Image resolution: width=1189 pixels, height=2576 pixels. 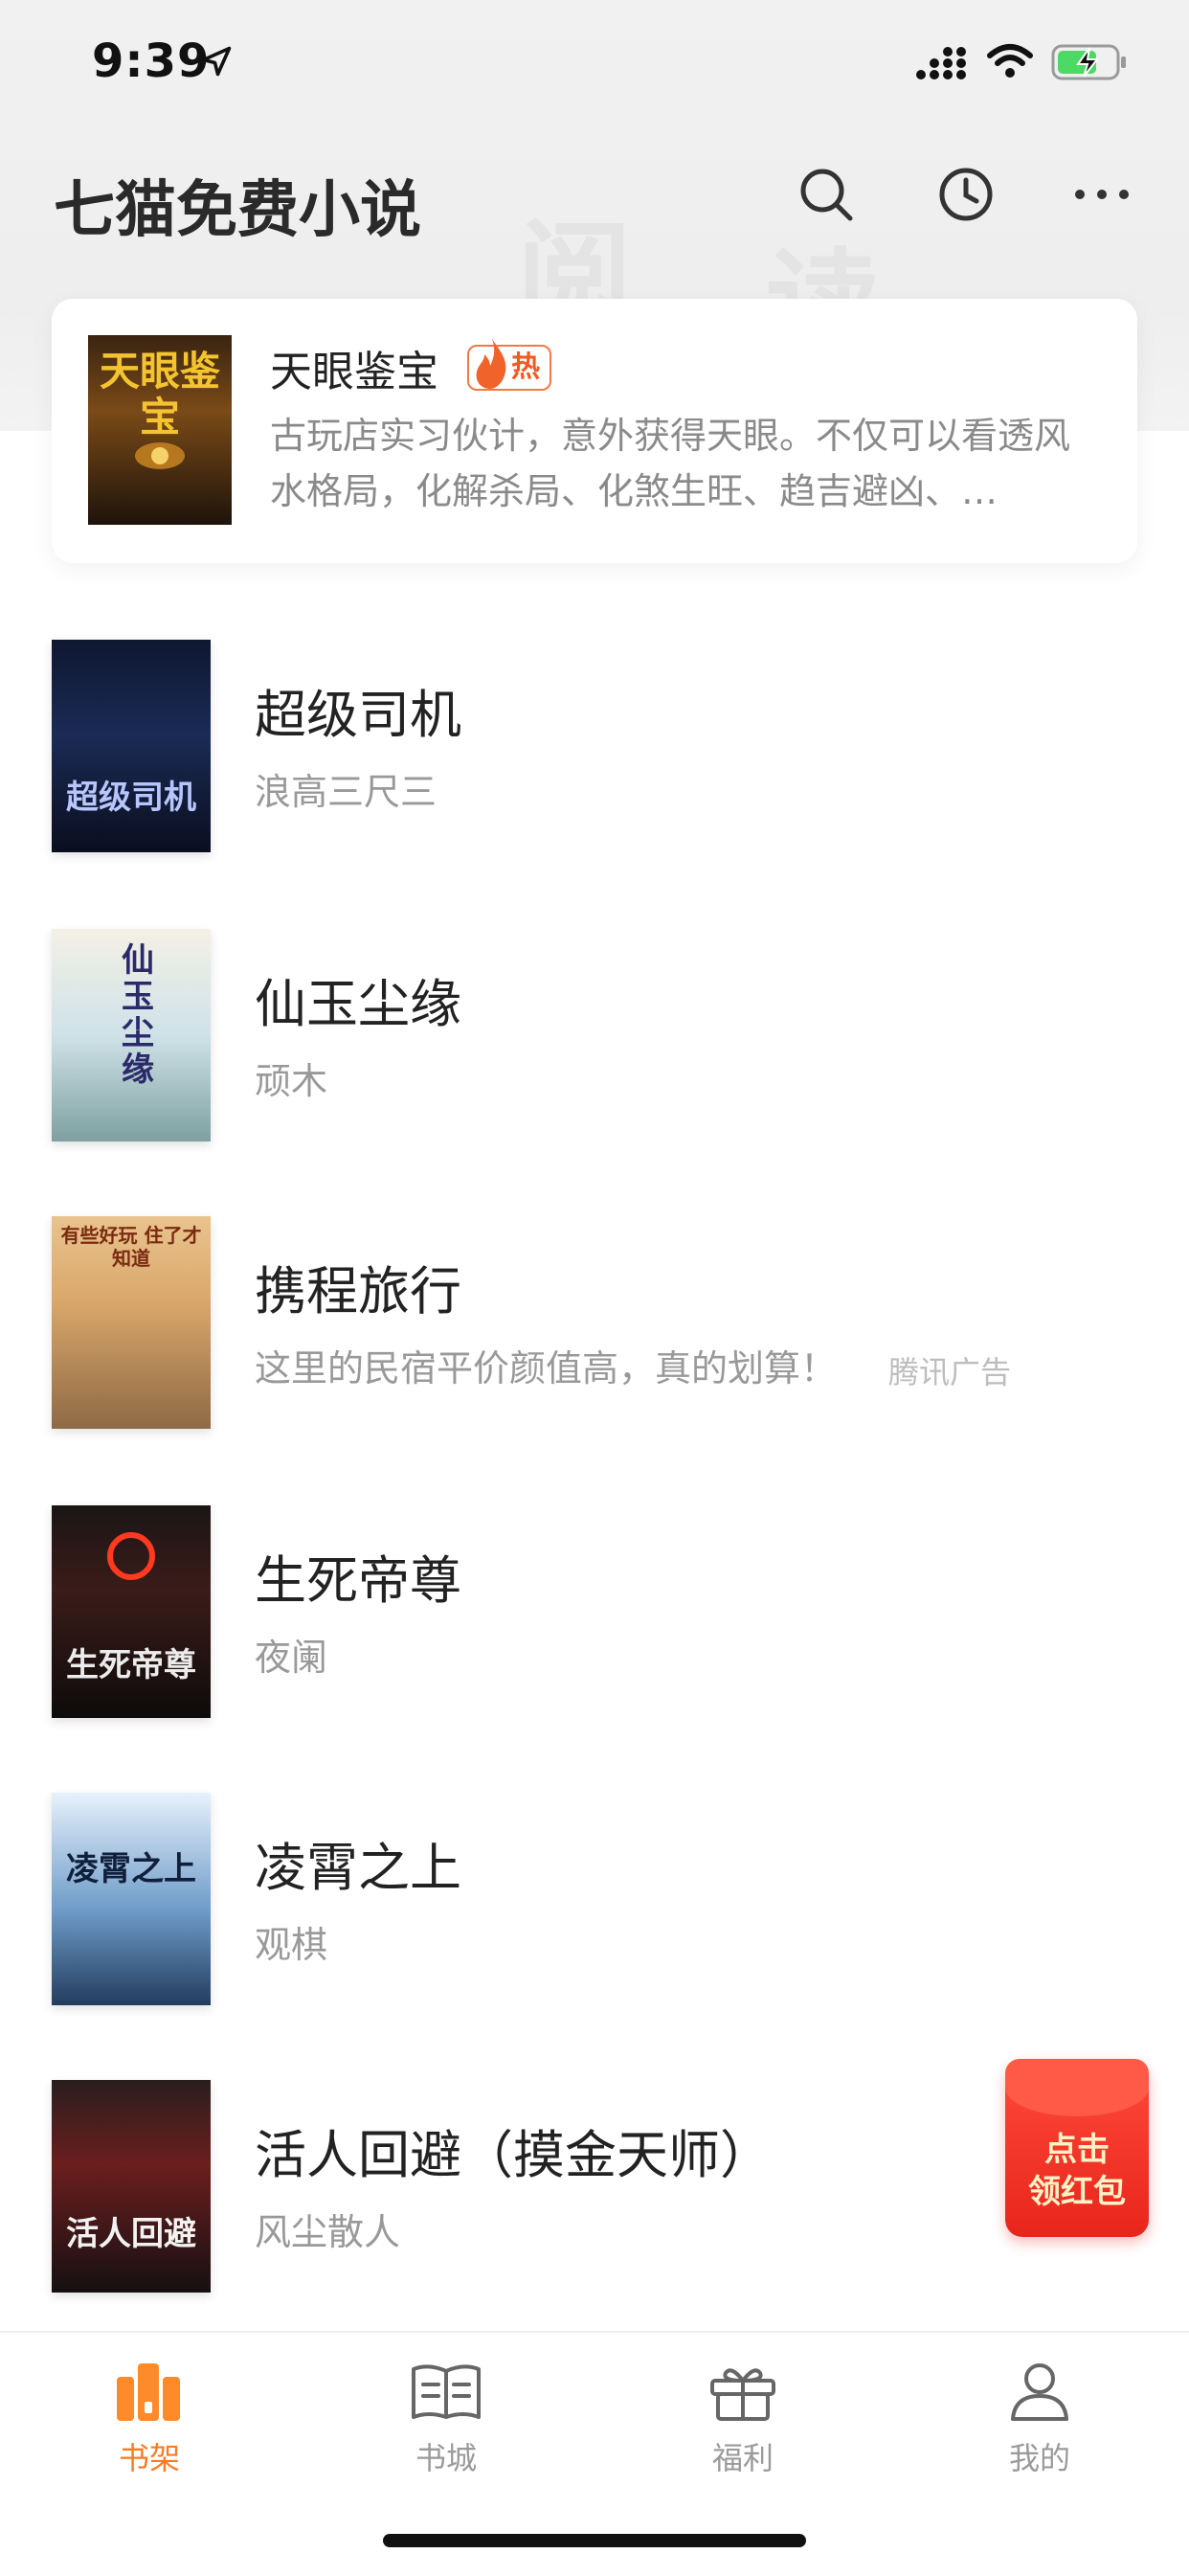 I want to click on book-author: 浪高三尺三, so click(x=346, y=792).